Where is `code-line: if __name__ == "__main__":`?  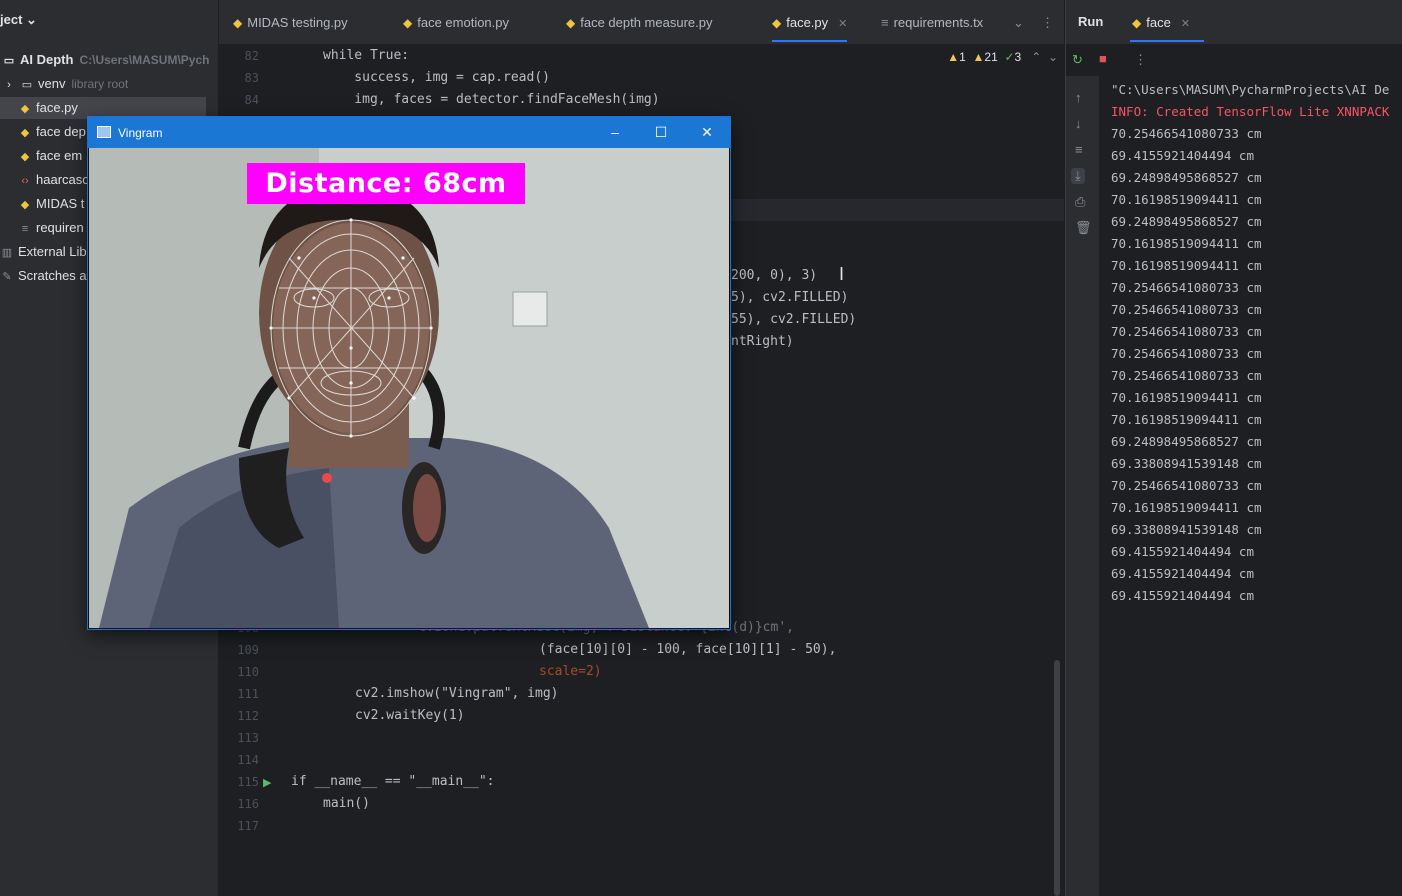 code-line: if __name__ == "__main__": is located at coordinates (393, 781).